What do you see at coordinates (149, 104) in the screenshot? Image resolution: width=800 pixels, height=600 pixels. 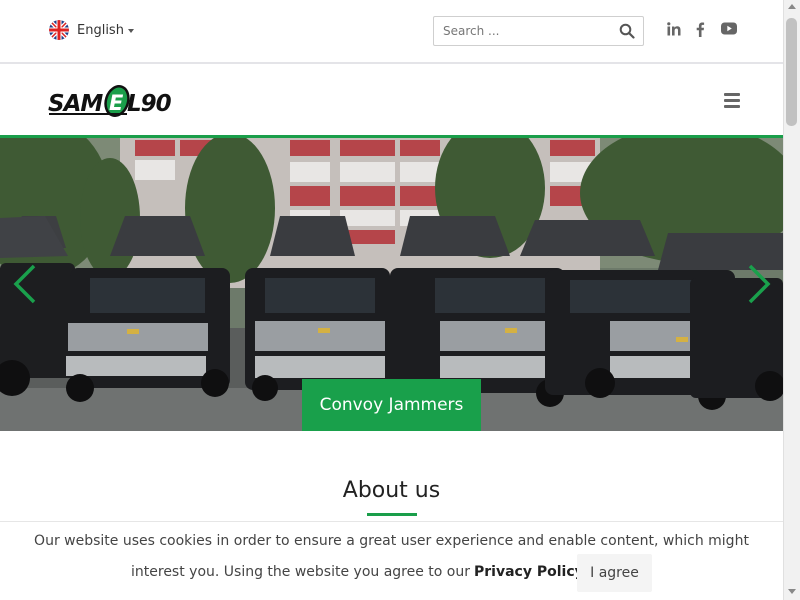 I see `svg-text: L90` at bounding box center [149, 104].